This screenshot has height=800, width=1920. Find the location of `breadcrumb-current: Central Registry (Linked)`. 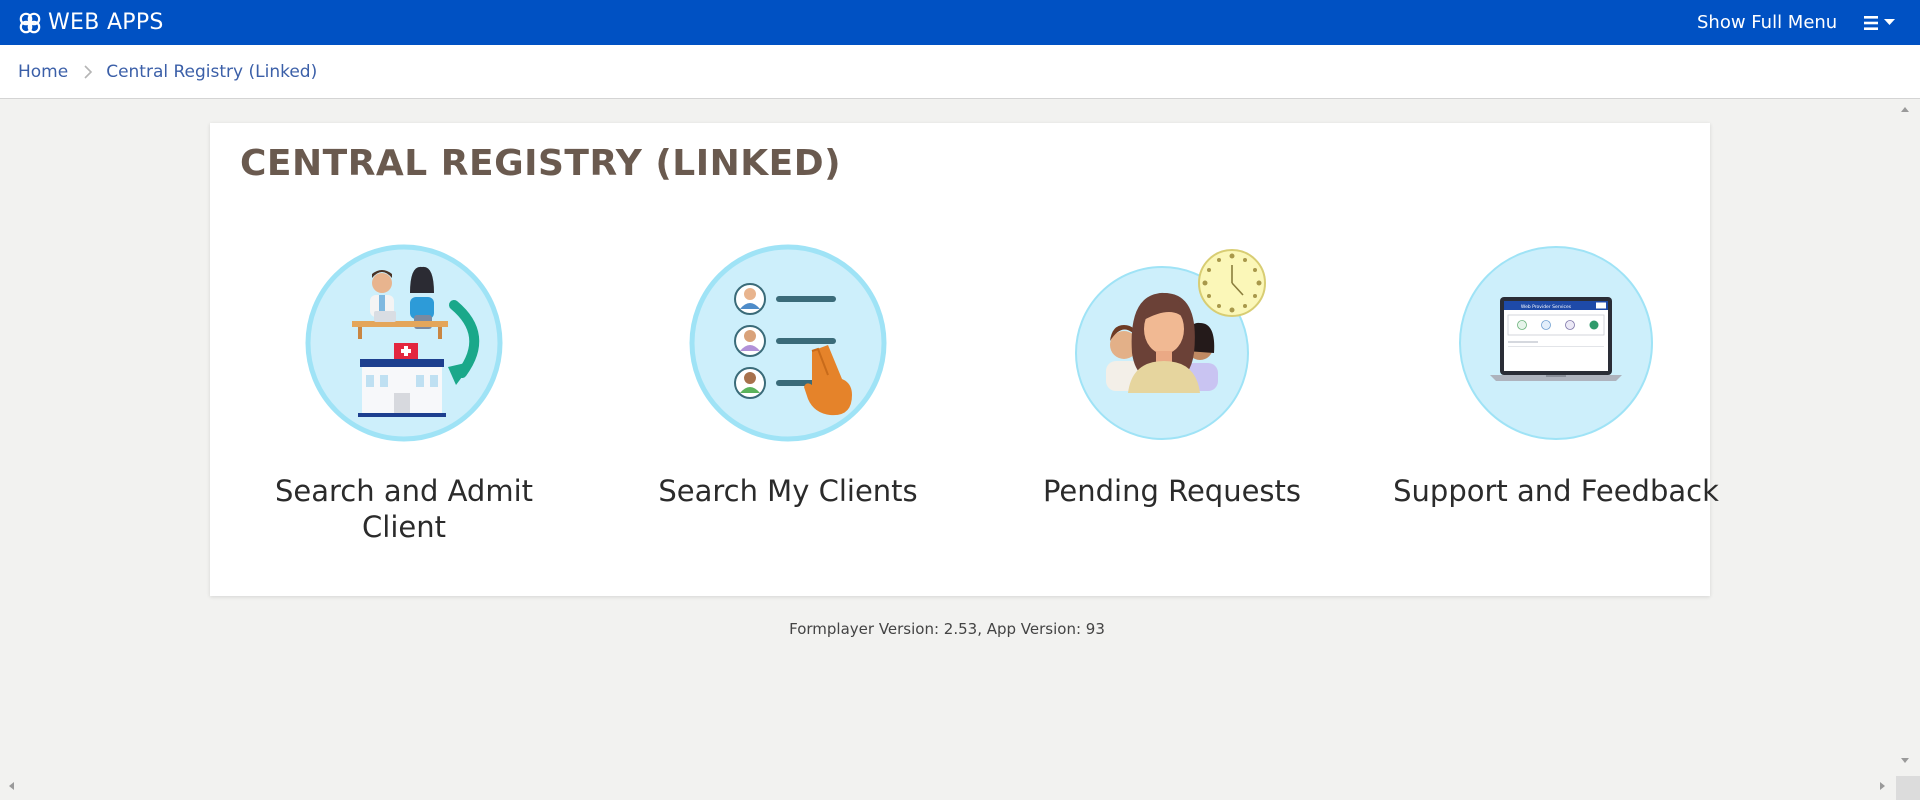

breadcrumb-current: Central Registry (Linked) is located at coordinates (211, 72).